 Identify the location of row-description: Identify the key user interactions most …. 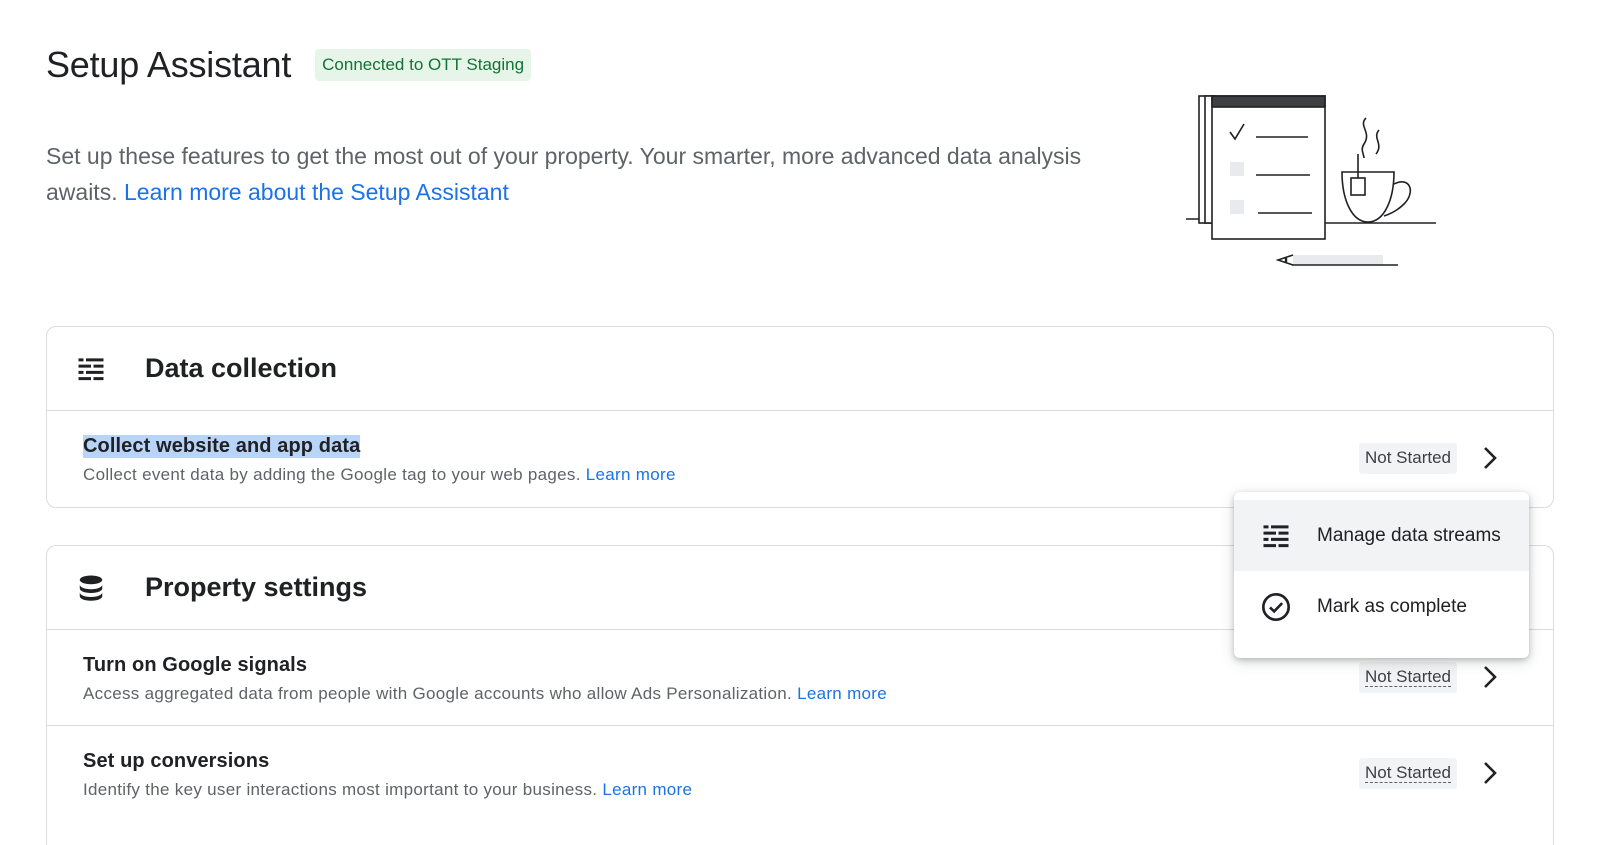
(387, 790).